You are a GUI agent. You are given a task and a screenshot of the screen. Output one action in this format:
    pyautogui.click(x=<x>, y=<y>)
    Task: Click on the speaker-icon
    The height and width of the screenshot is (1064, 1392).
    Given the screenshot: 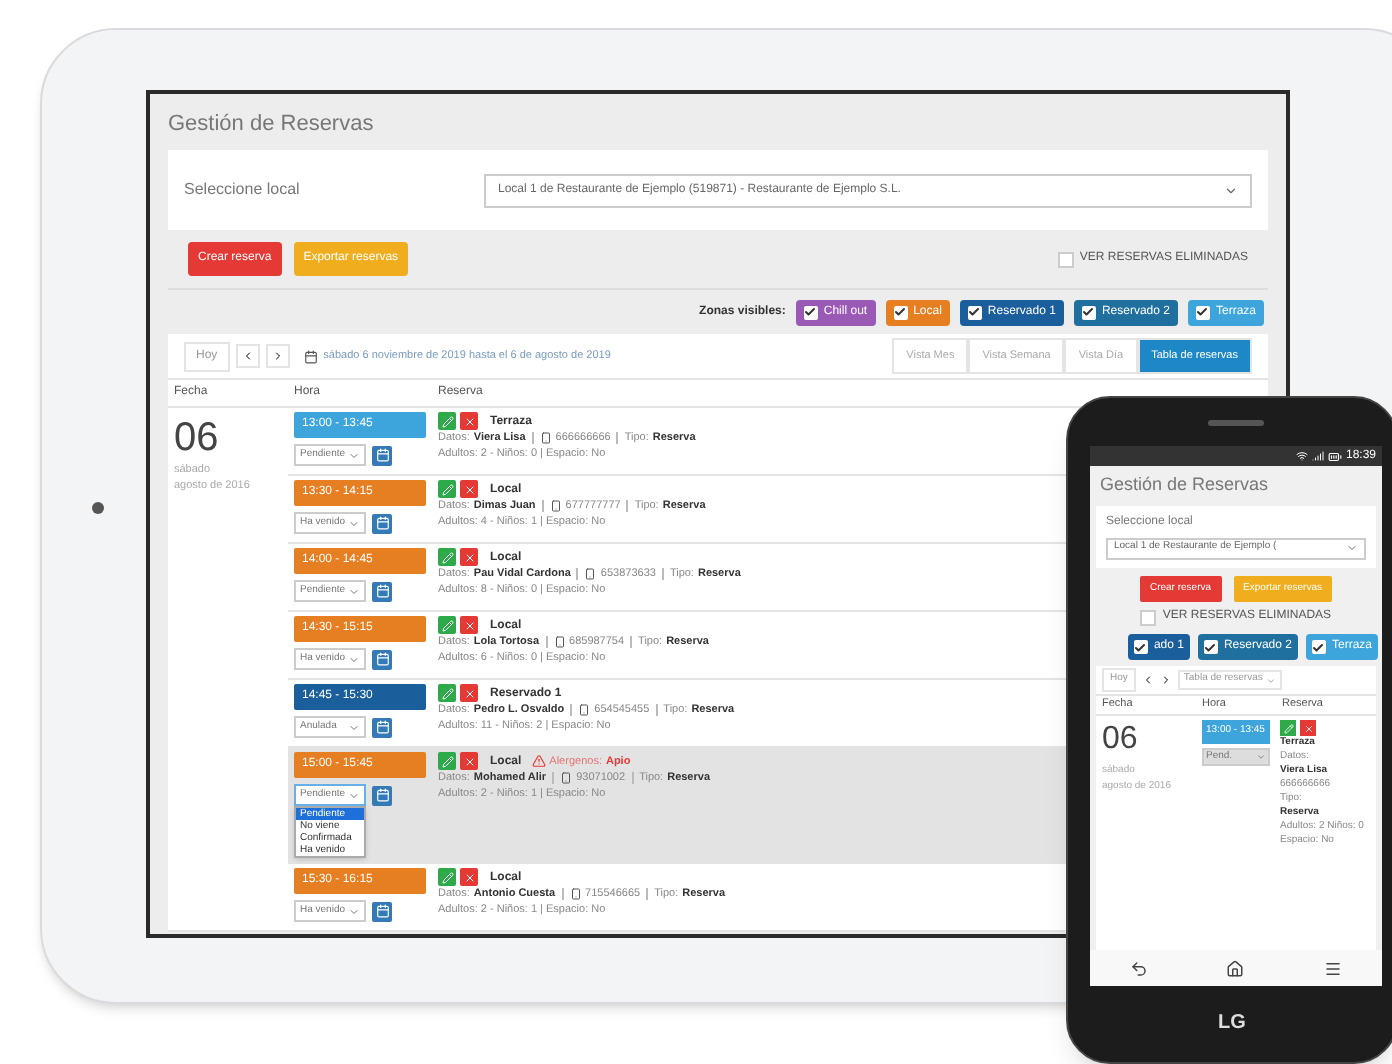 What is the action you would take?
    pyautogui.click(x=1236, y=423)
    